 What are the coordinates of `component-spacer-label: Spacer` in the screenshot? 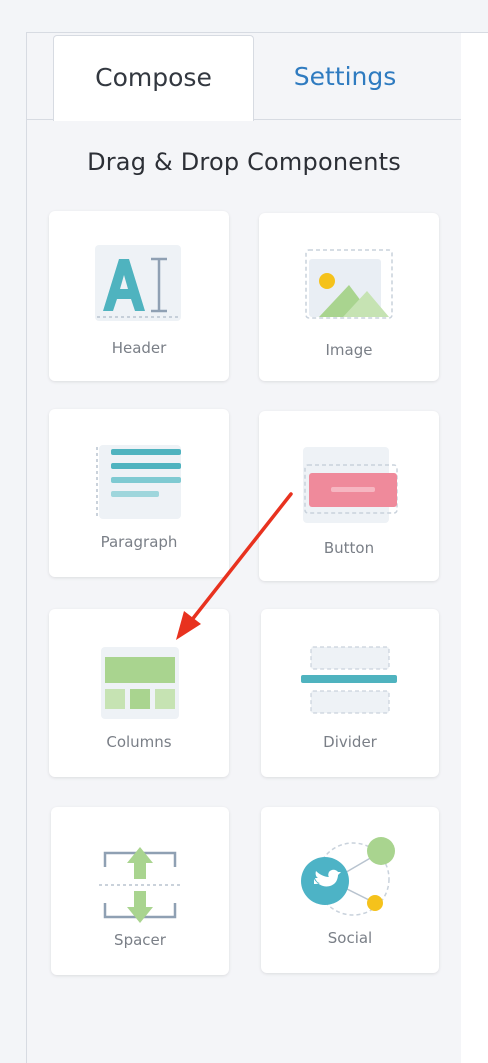 It's located at (140, 940).